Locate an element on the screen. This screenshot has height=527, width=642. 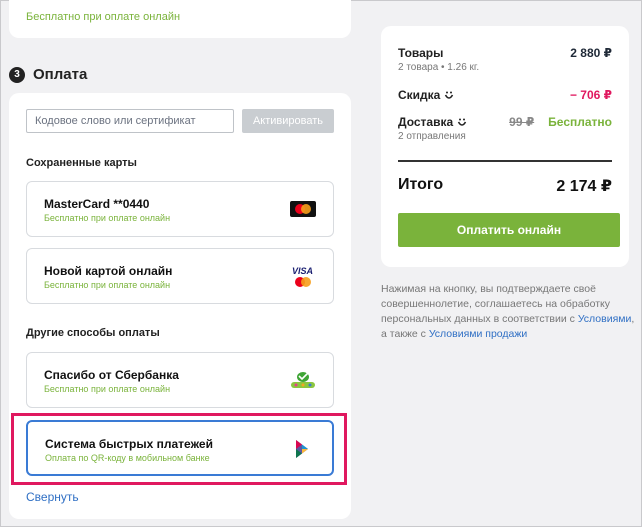
summary-delivery-row: Доставка 2 отправления 99 ₽ Бесплатно is located at coordinates (505, 128).